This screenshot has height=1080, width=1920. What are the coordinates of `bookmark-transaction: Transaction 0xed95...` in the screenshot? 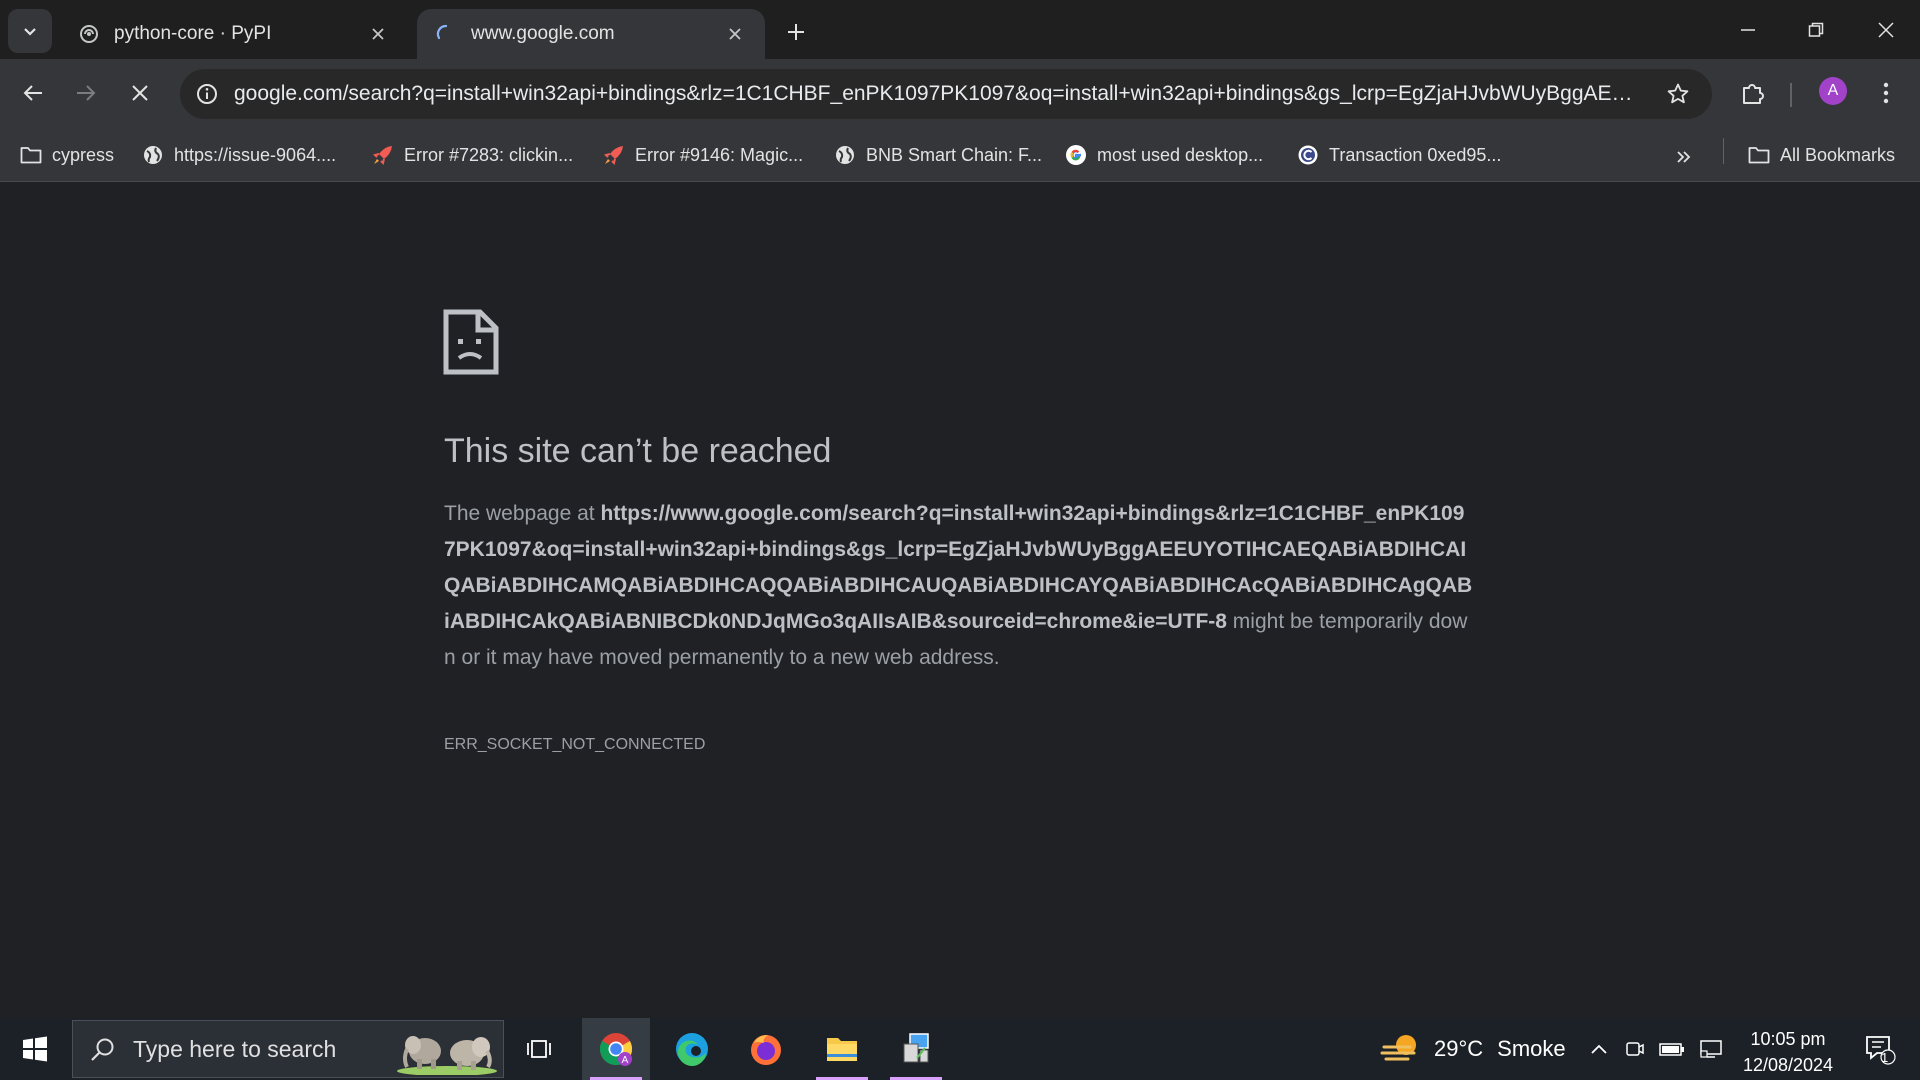 It's located at (1399, 155).